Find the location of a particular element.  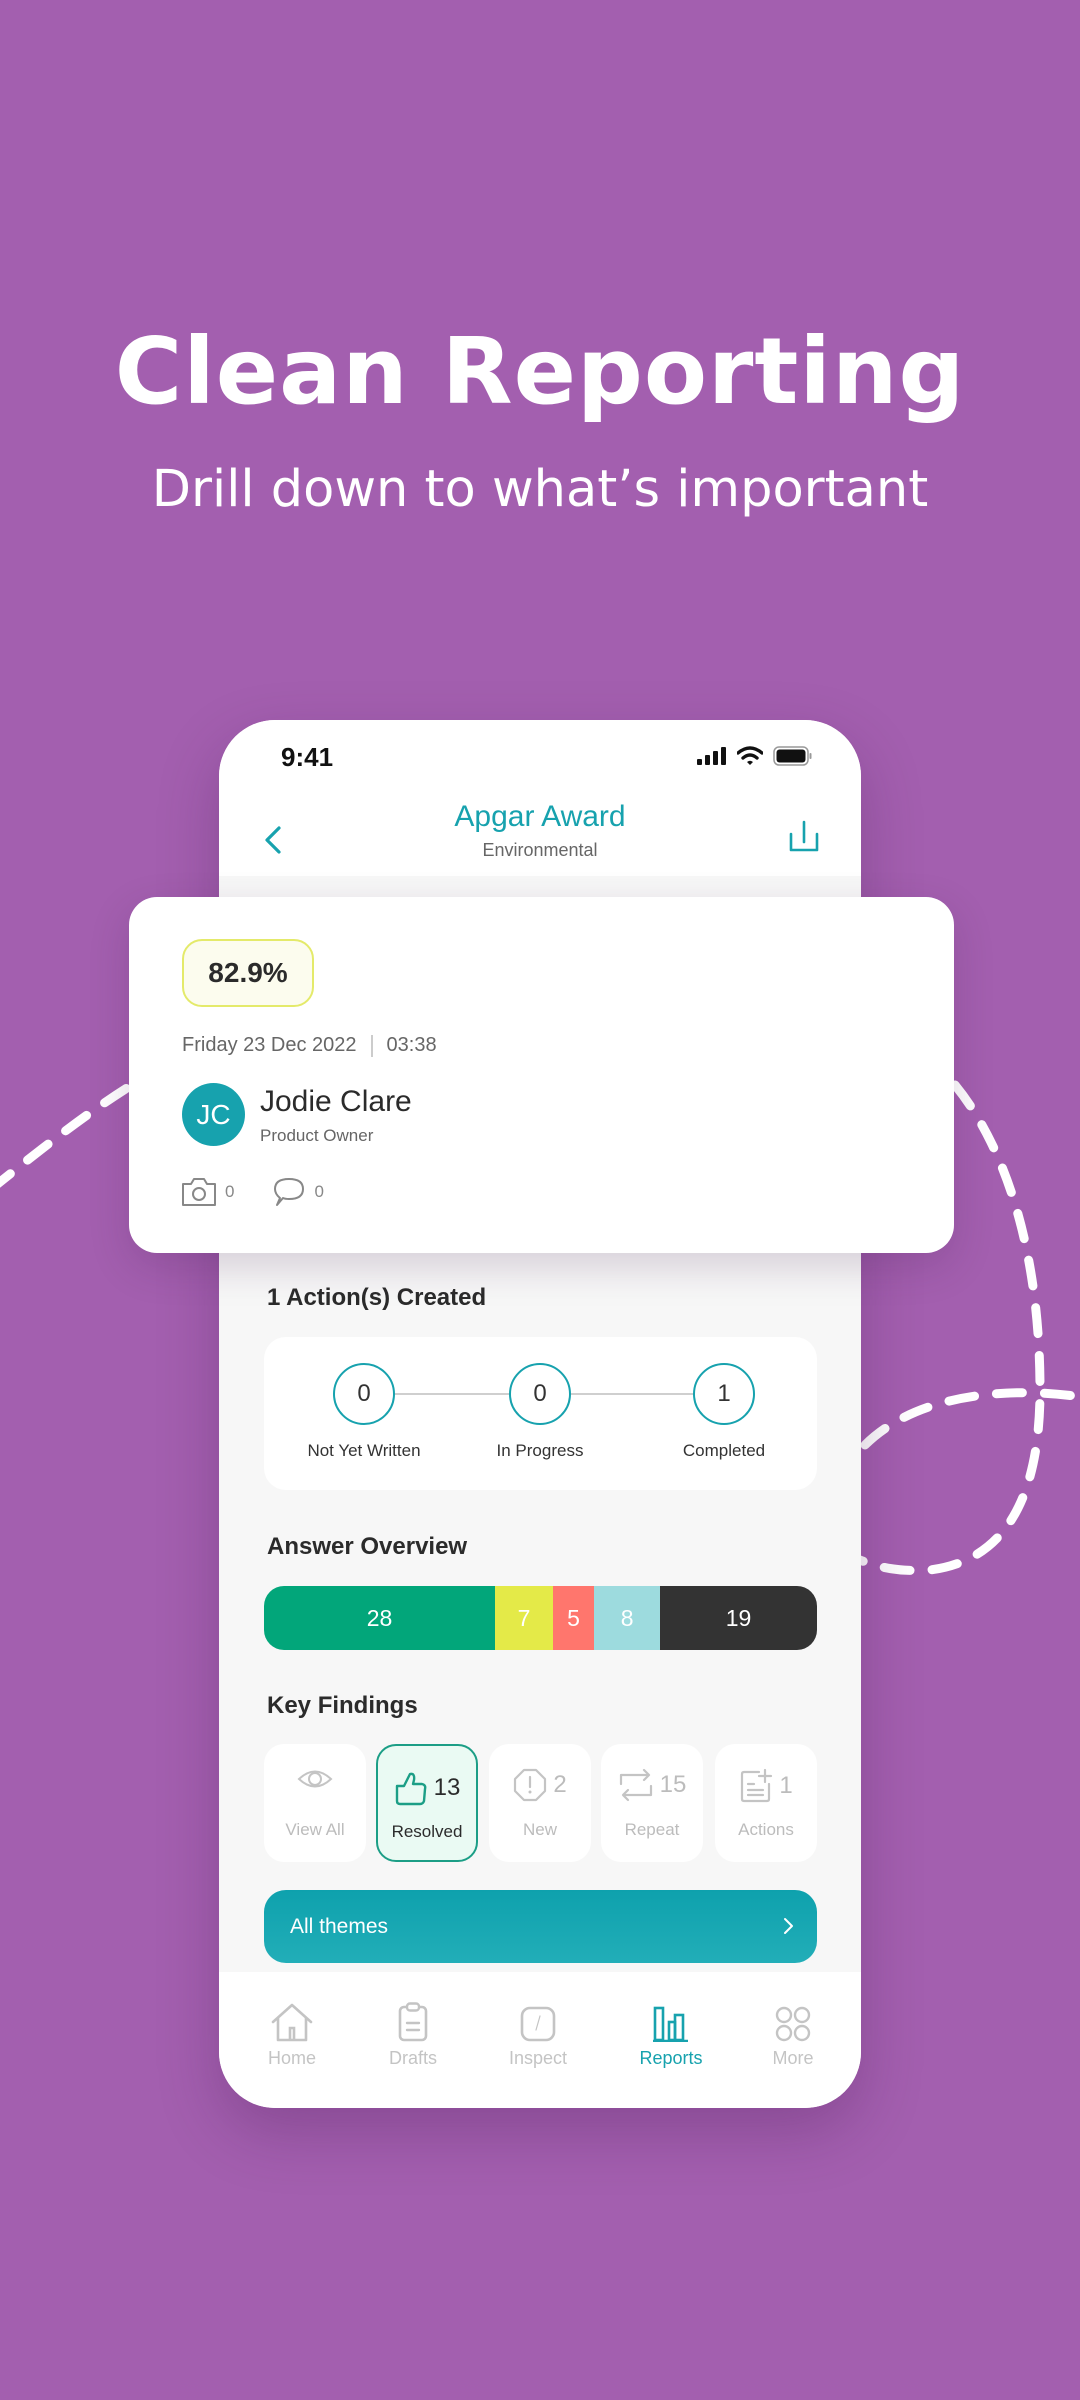

finding-new: 2 New is located at coordinates (540, 1803).